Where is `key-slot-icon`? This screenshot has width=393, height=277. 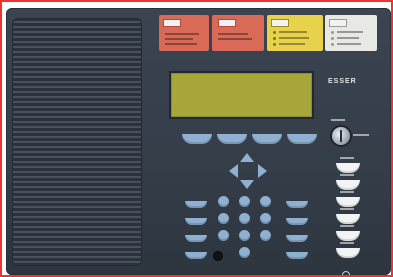 key-slot-icon is located at coordinates (341, 136).